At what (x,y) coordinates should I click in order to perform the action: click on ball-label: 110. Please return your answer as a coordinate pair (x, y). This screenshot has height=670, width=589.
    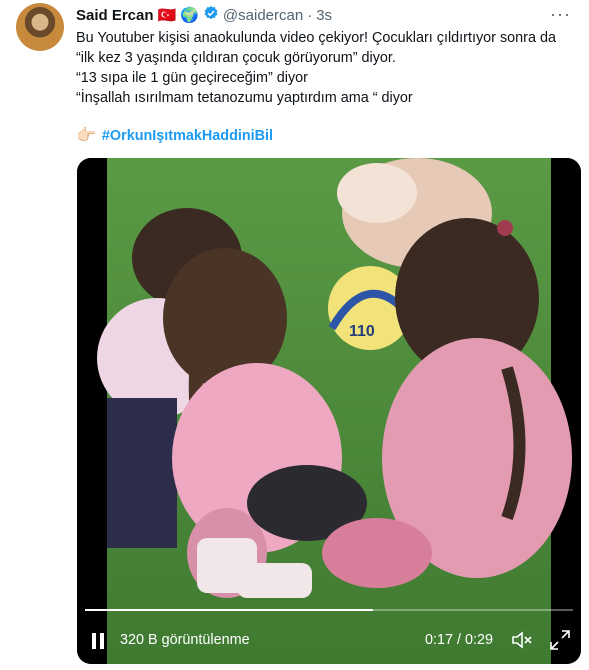
    Looking at the image, I should click on (362, 331).